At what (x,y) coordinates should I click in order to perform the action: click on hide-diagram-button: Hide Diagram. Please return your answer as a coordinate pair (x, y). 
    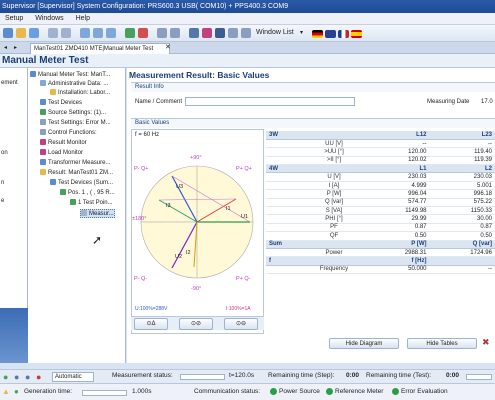
    Looking at the image, I should click on (364, 343).